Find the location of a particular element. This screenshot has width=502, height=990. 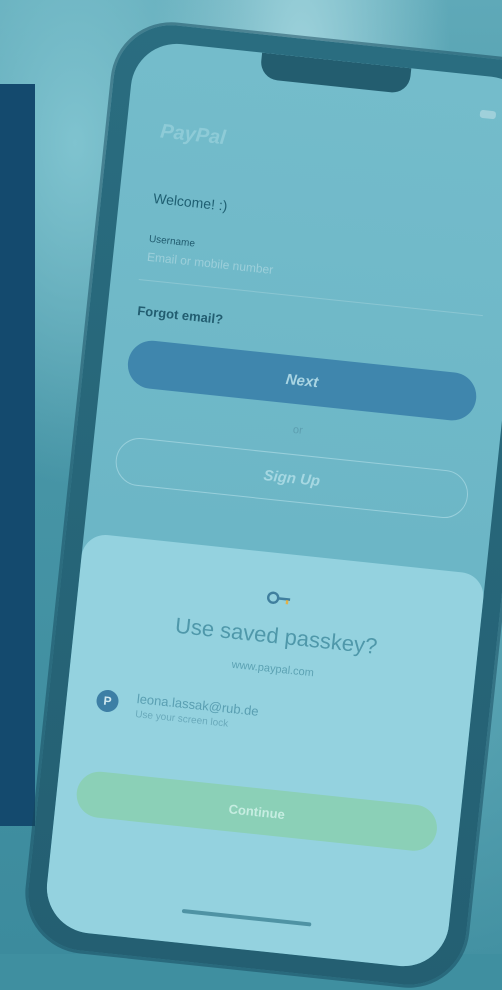

continue-button: Continue is located at coordinates (257, 811).